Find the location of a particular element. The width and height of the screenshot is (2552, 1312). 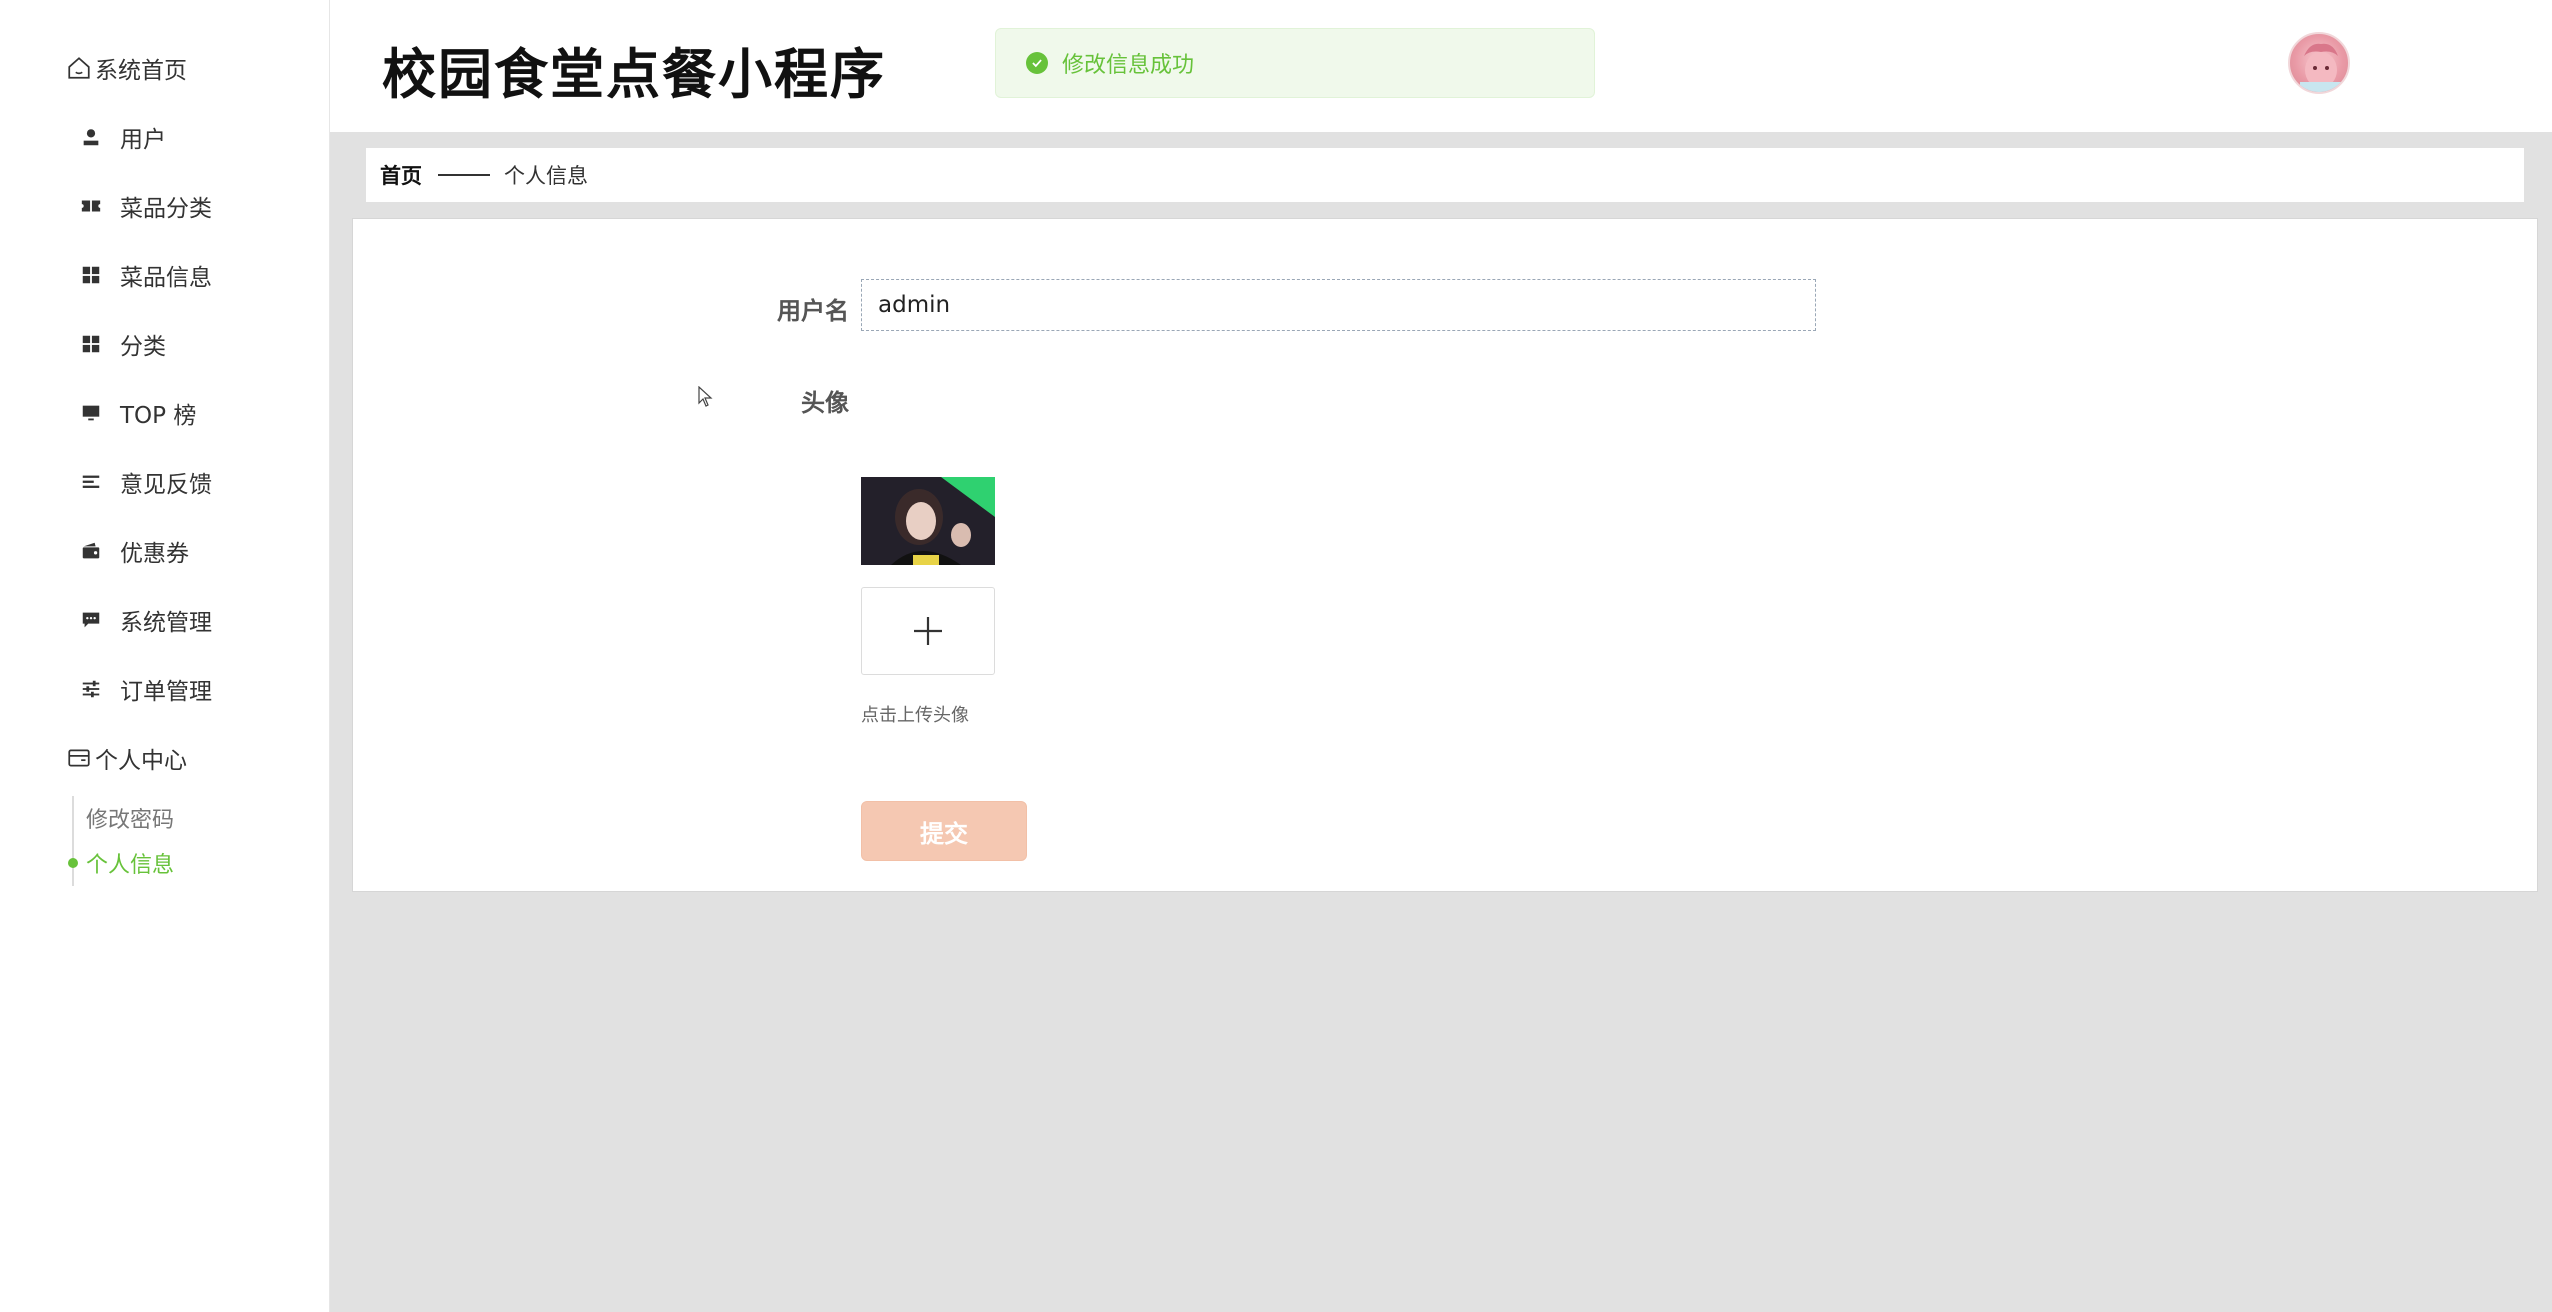

success-toast: 修改信息成功 is located at coordinates (1295, 63).